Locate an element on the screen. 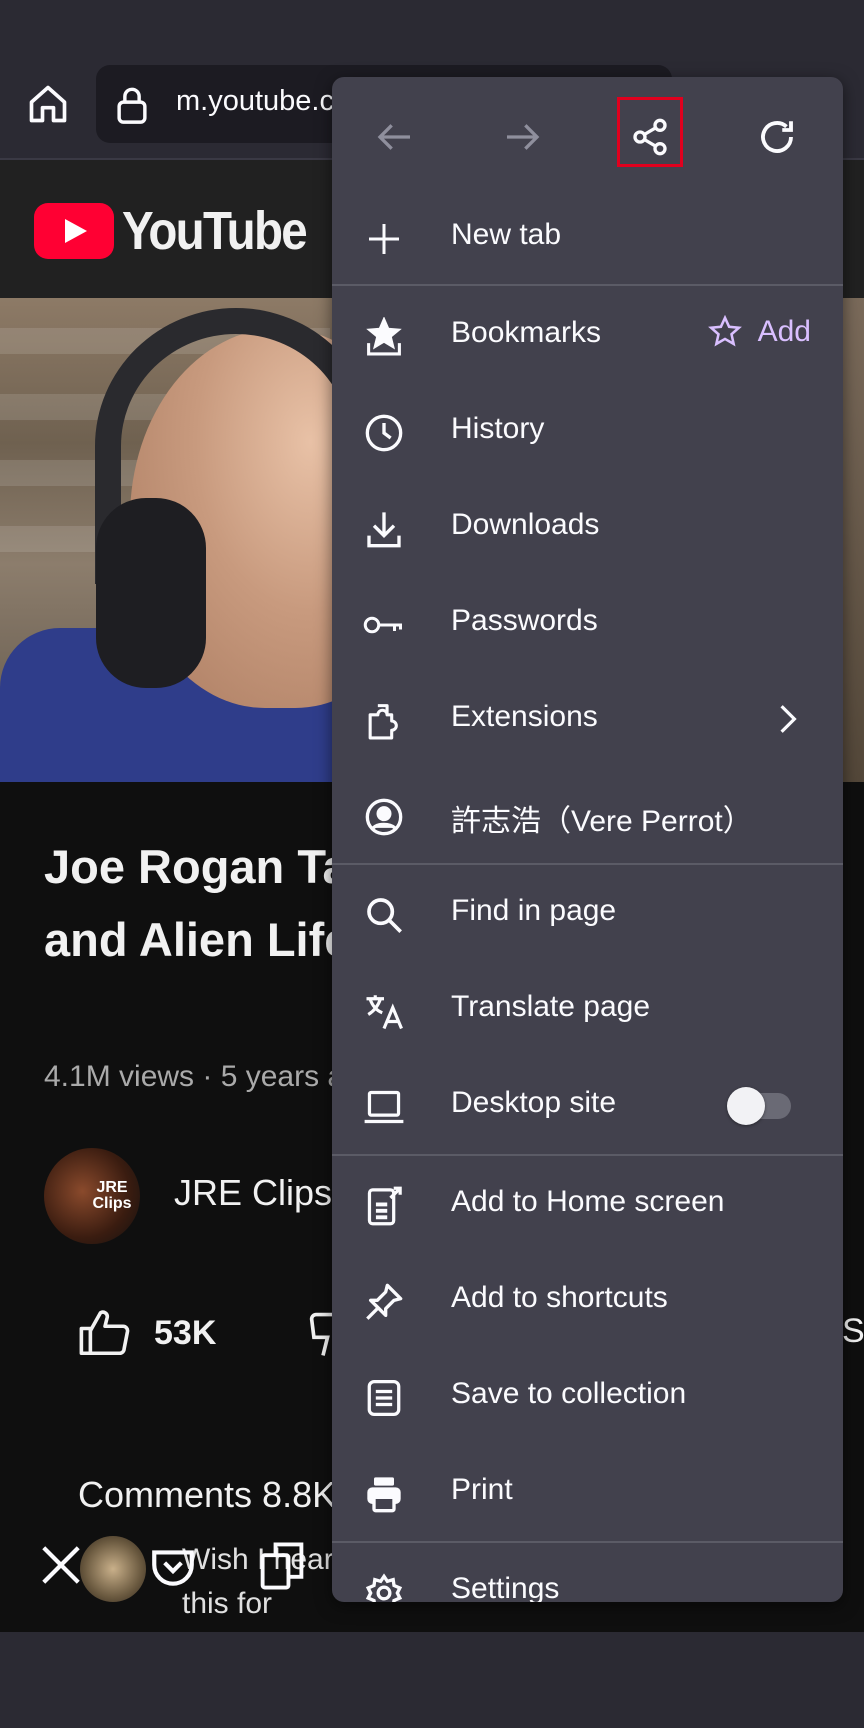 Image resolution: width=864 pixels, height=1728 pixels. bookmark-star-icon is located at coordinates (384, 336).